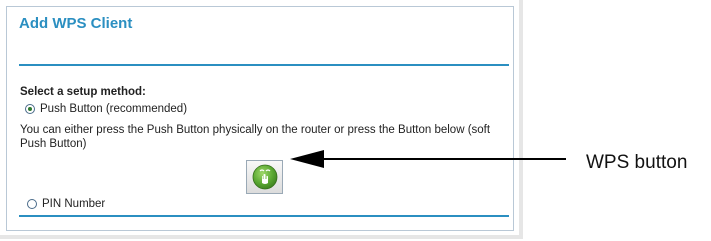 The width and height of the screenshot is (711, 241). Describe the element at coordinates (76, 23) in the screenshot. I see `page-title: Add WPS Client` at that location.